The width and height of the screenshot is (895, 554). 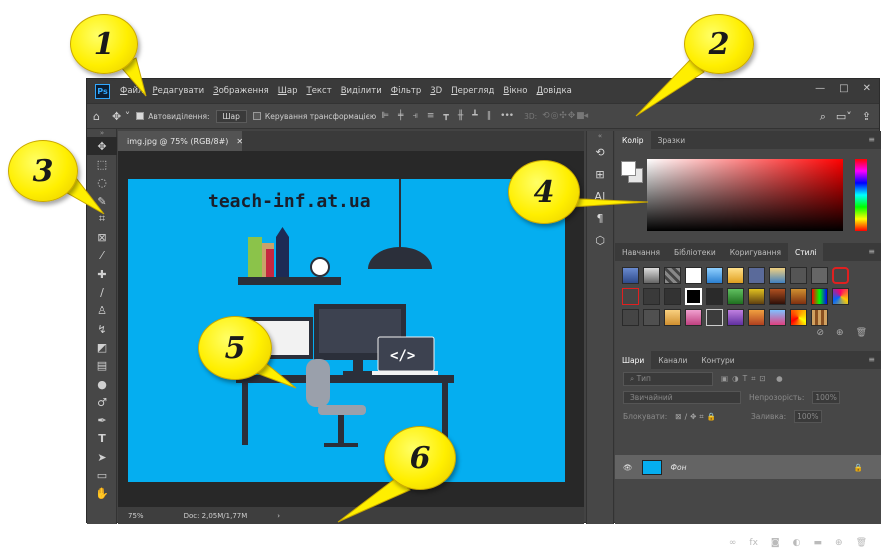 I want to click on history-brush-tool-icon: ↯, so click(x=102, y=329).